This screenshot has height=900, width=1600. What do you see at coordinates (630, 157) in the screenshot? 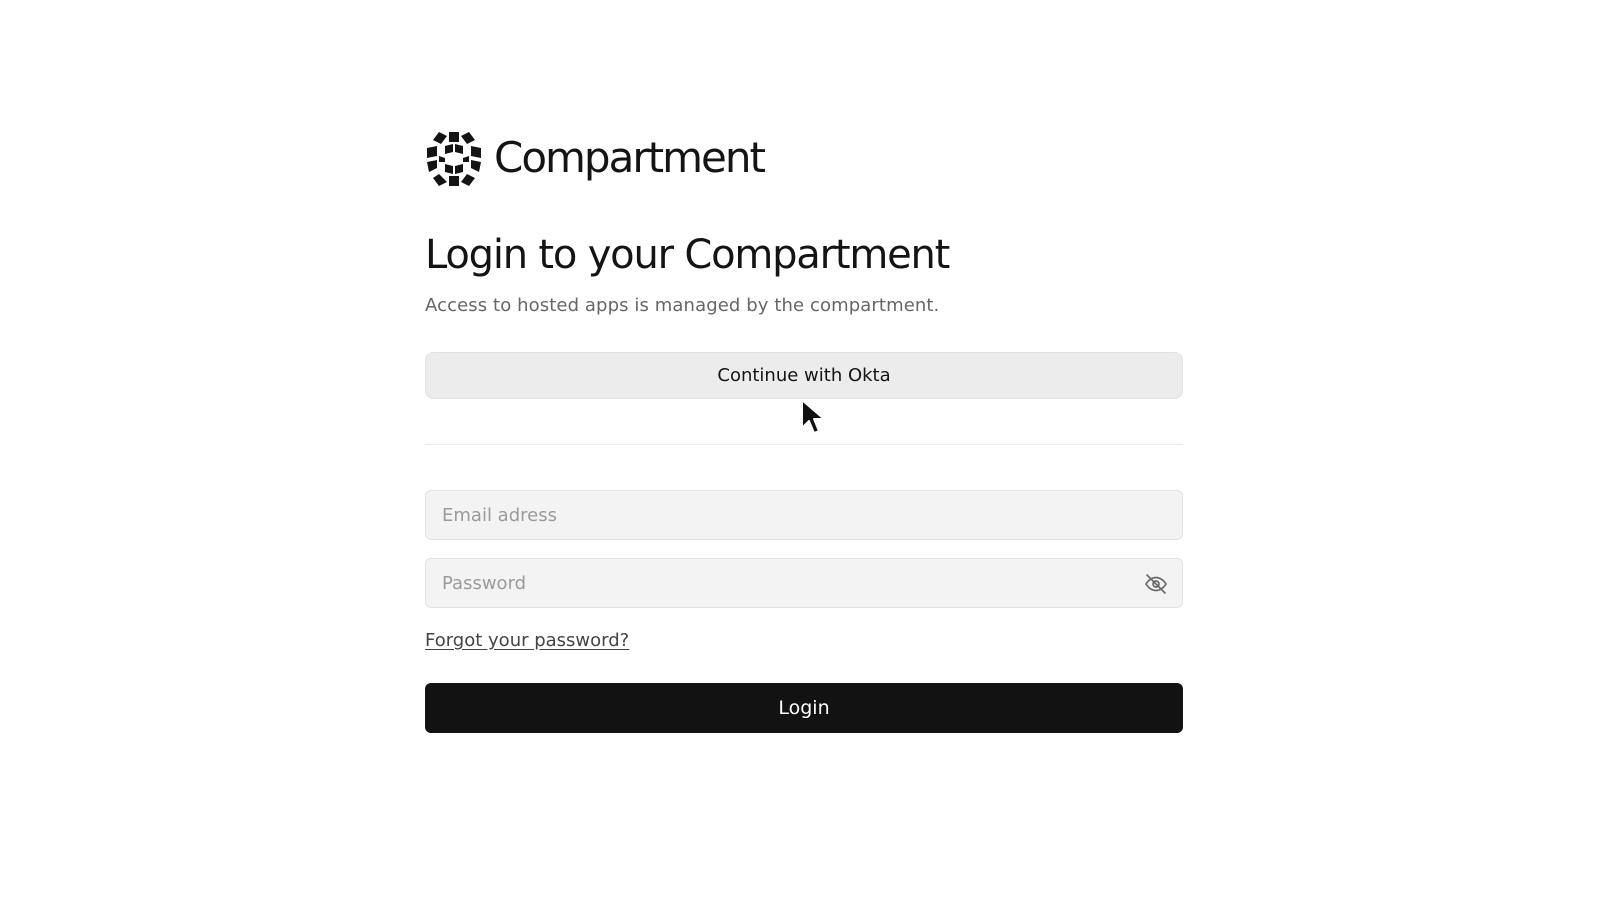
I see `brand-name: Compartment` at bounding box center [630, 157].